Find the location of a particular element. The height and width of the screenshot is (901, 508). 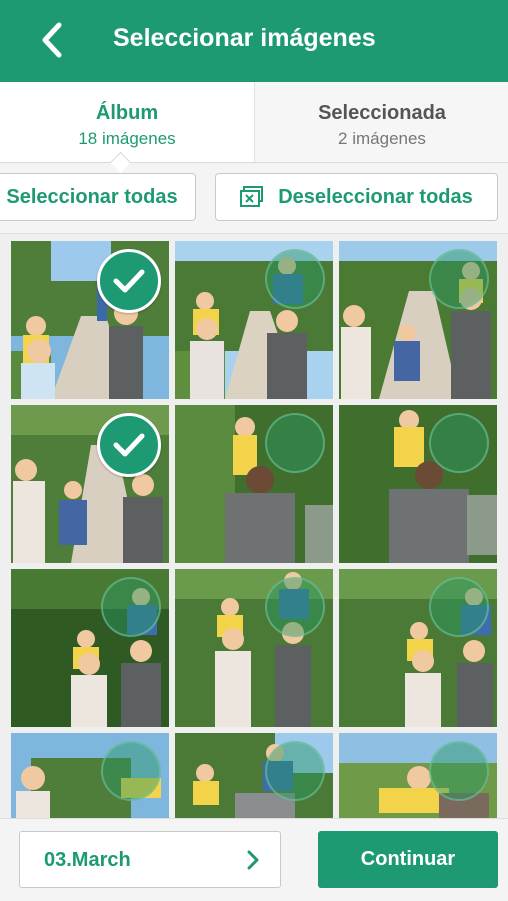

date-selector-button: 03.March is located at coordinates (150, 859).